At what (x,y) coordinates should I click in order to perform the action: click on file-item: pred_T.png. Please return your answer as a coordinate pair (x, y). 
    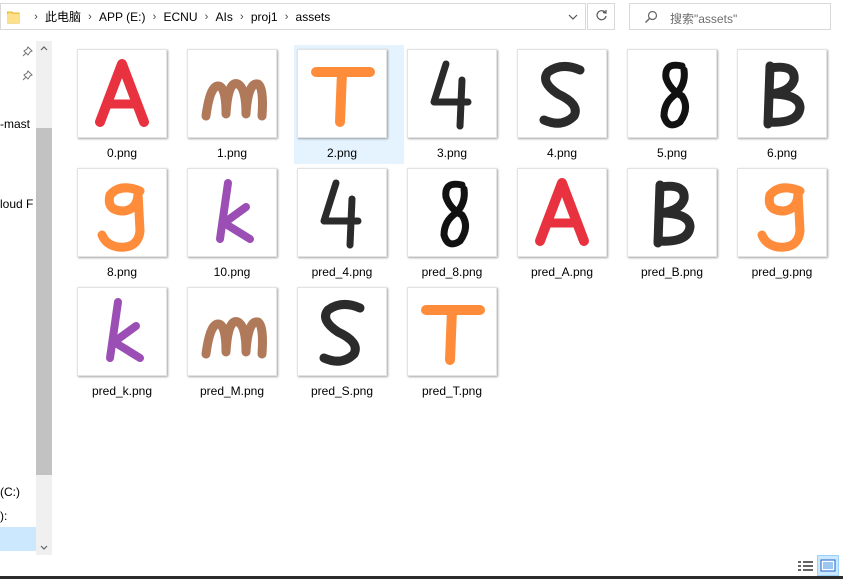
    Looking at the image, I should click on (459, 342).